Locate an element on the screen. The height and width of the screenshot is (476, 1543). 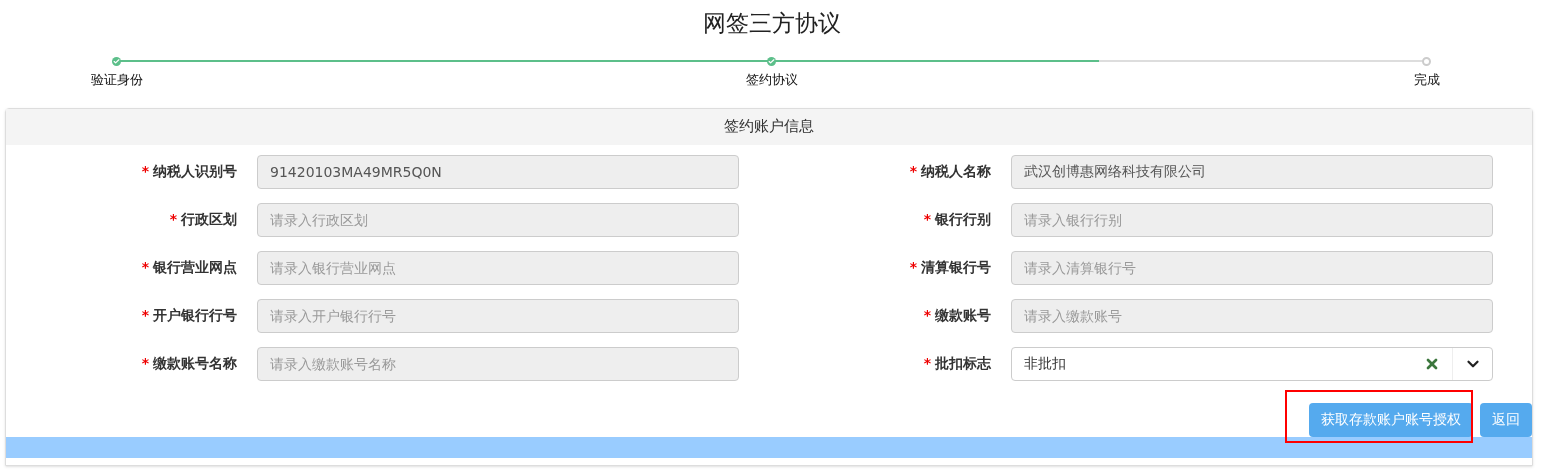
step-label: 签约协议 is located at coordinates (771, 79).